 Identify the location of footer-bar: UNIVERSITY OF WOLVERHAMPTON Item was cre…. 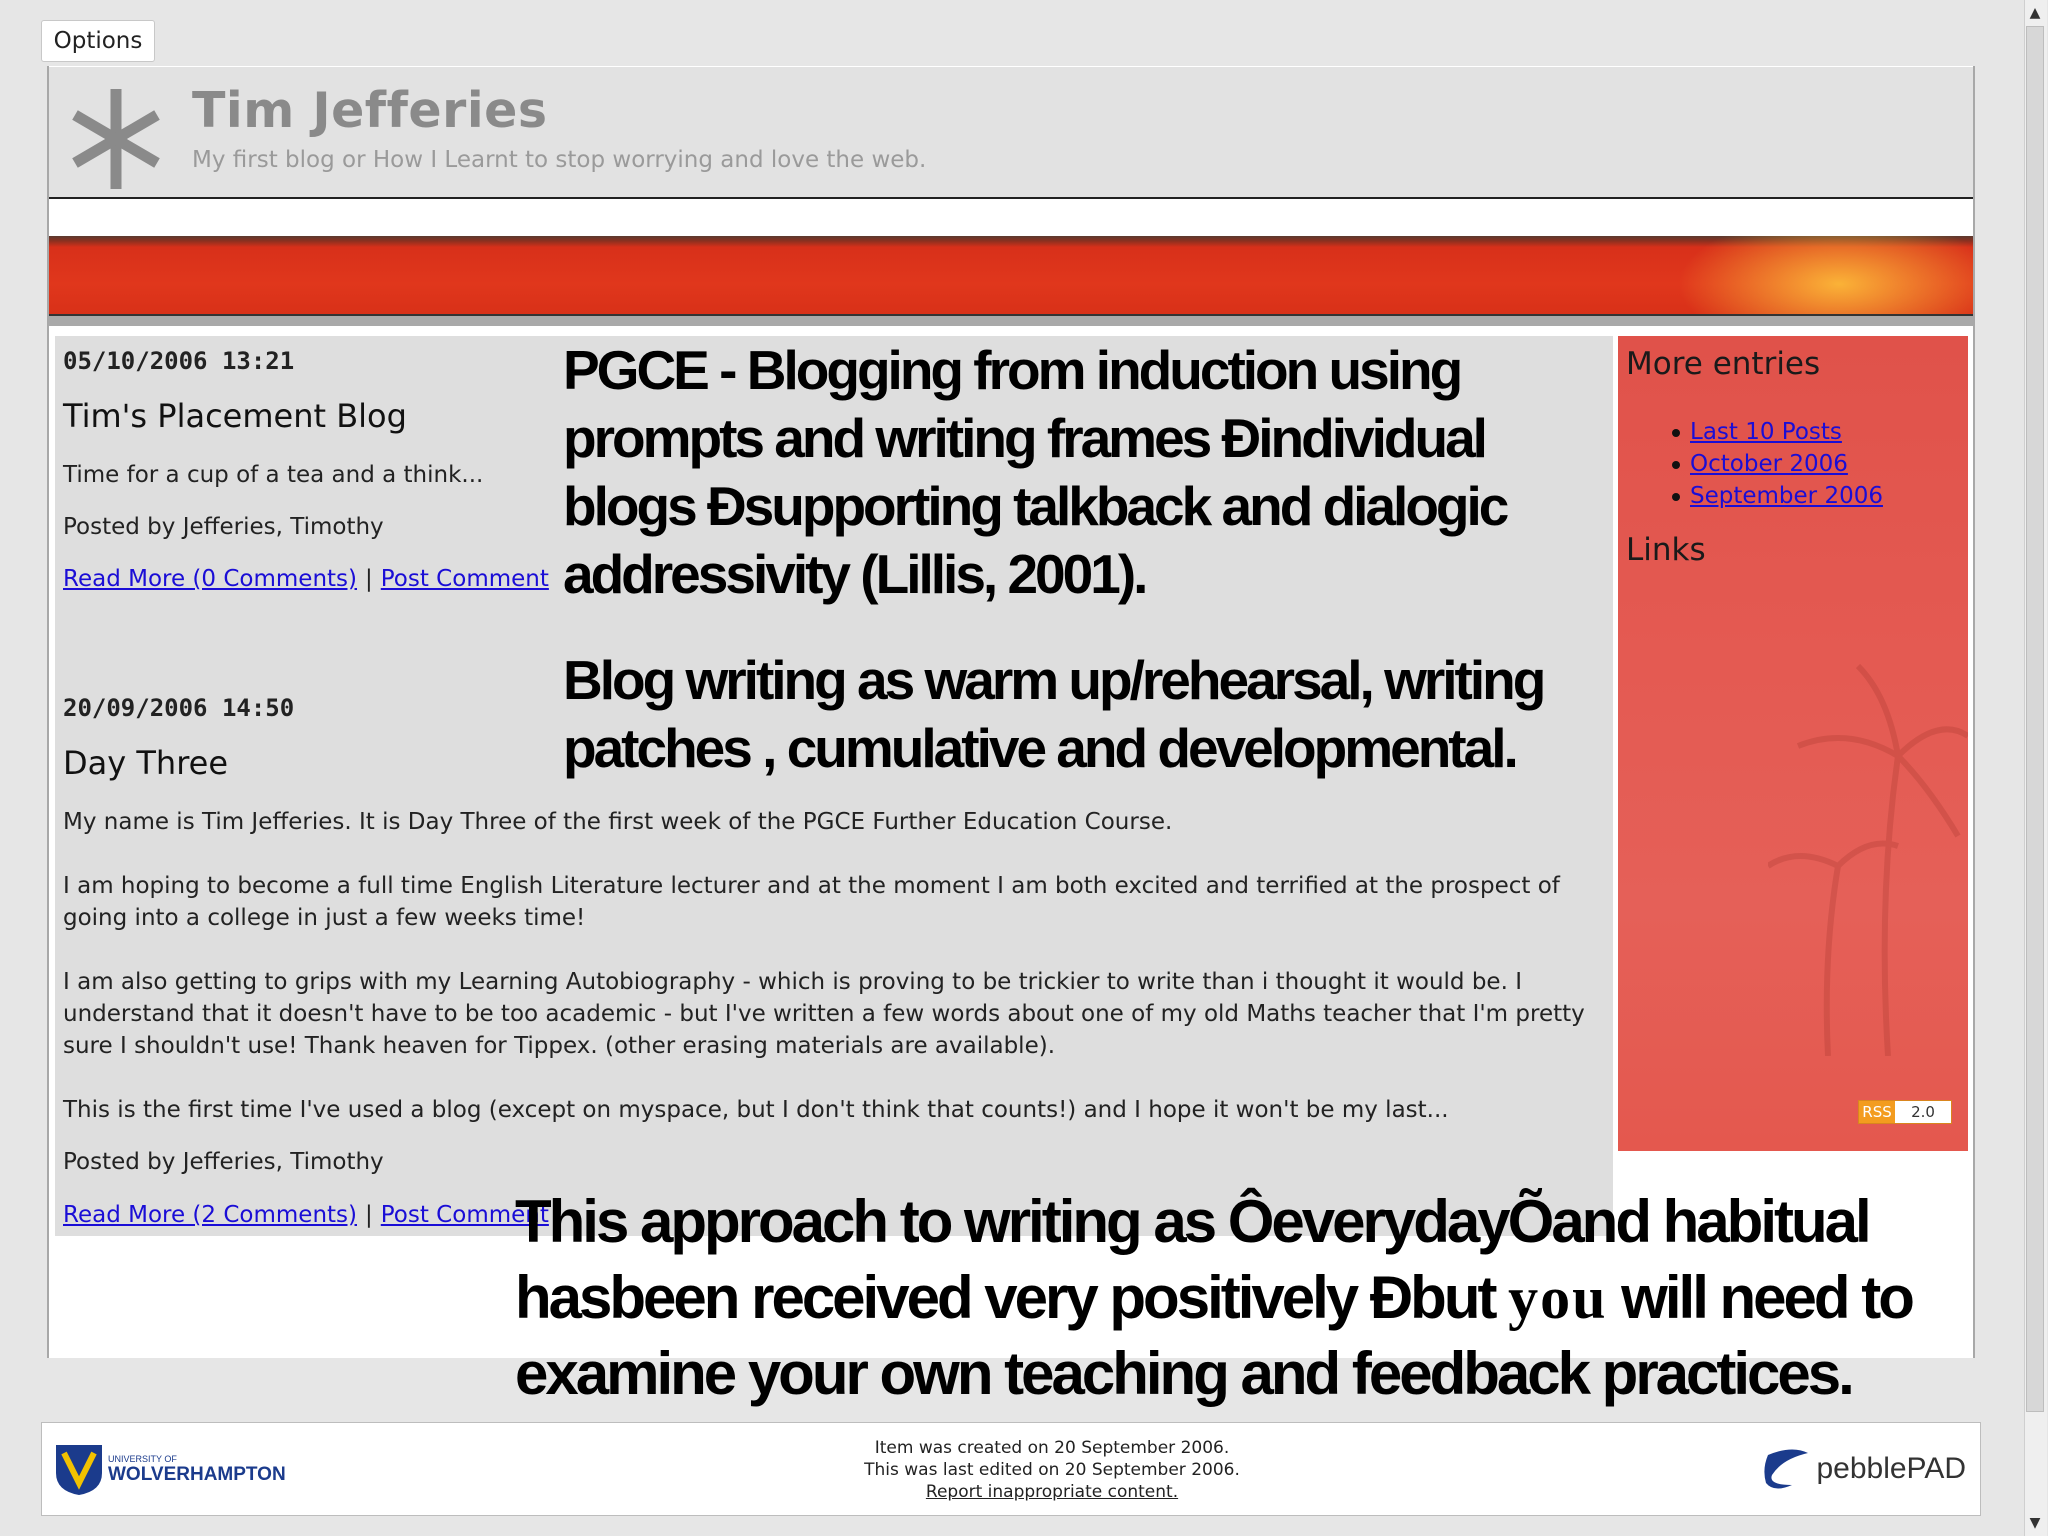
(1011, 1469).